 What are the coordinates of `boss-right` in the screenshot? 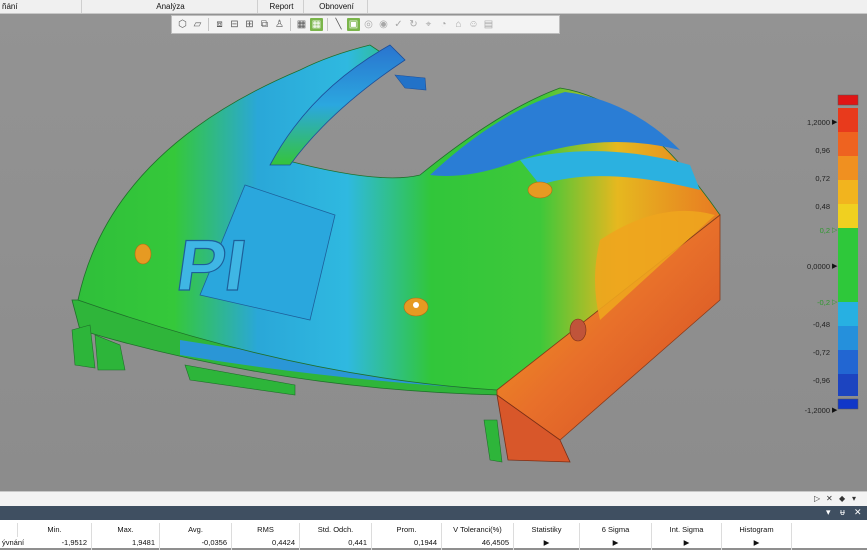 It's located at (540, 190).